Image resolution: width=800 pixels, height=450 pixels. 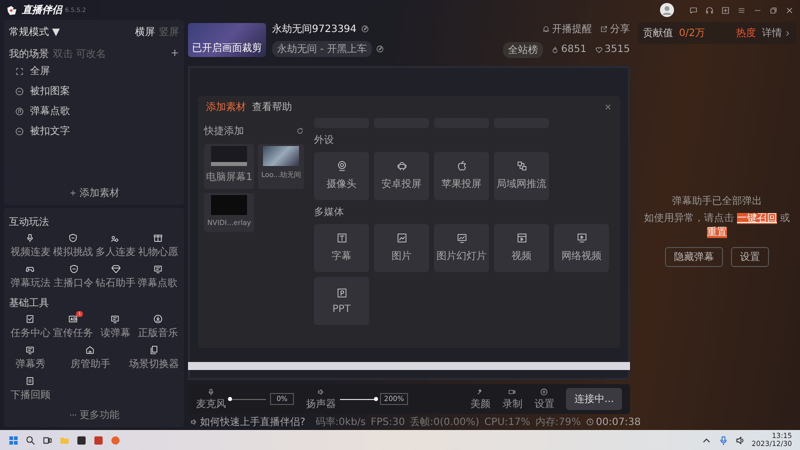 I want to click on scene-item: 全屏, so click(x=94, y=71).